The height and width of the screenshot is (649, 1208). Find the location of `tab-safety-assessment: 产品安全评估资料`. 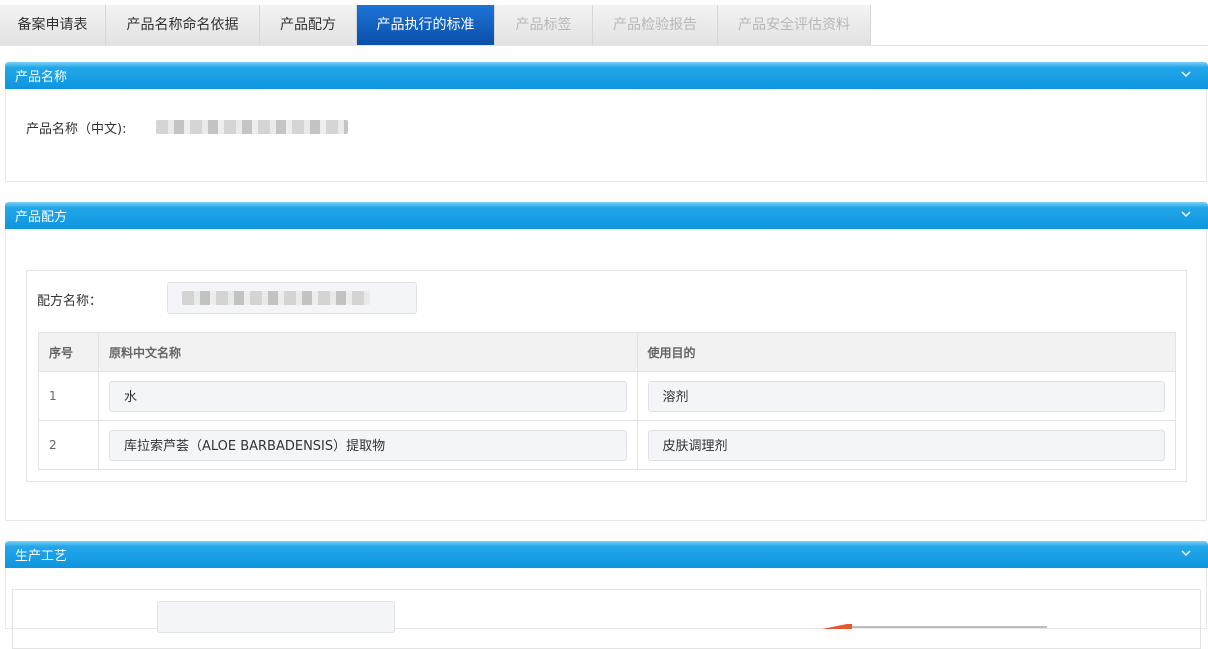

tab-safety-assessment: 产品安全评估资料 is located at coordinates (794, 25).